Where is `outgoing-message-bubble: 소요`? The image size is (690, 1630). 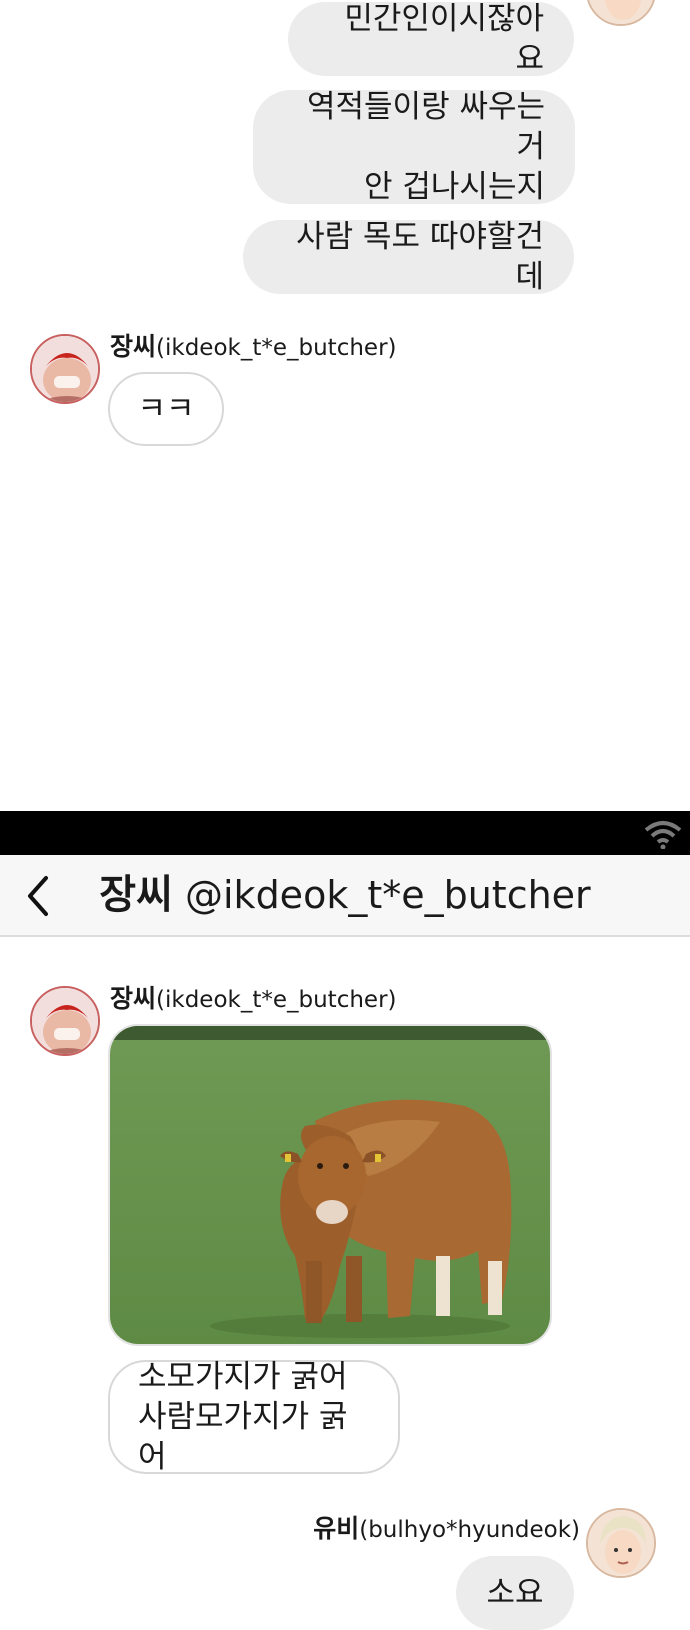
outgoing-message-bubble: 소요 is located at coordinates (515, 1593).